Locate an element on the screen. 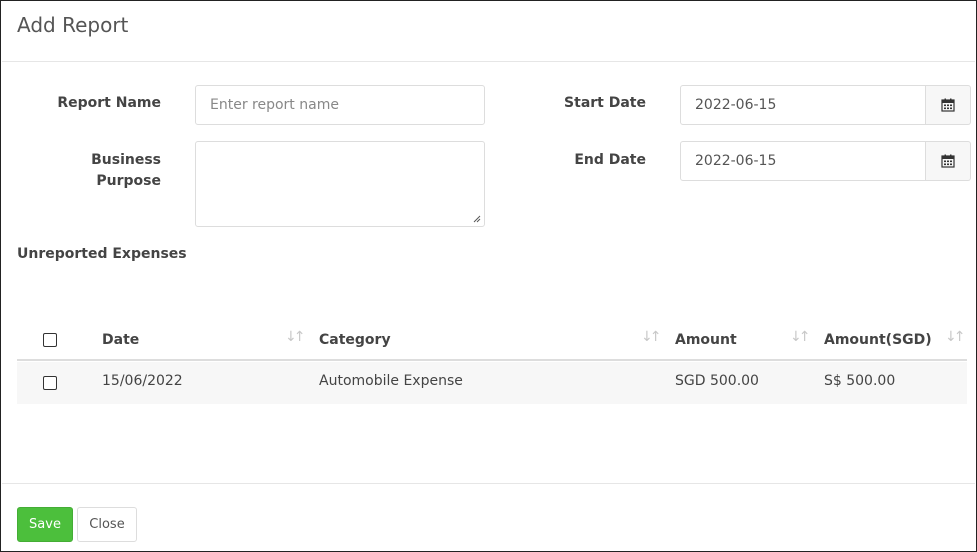 The image size is (977, 552). column-header-category: Category is located at coordinates (355, 340).